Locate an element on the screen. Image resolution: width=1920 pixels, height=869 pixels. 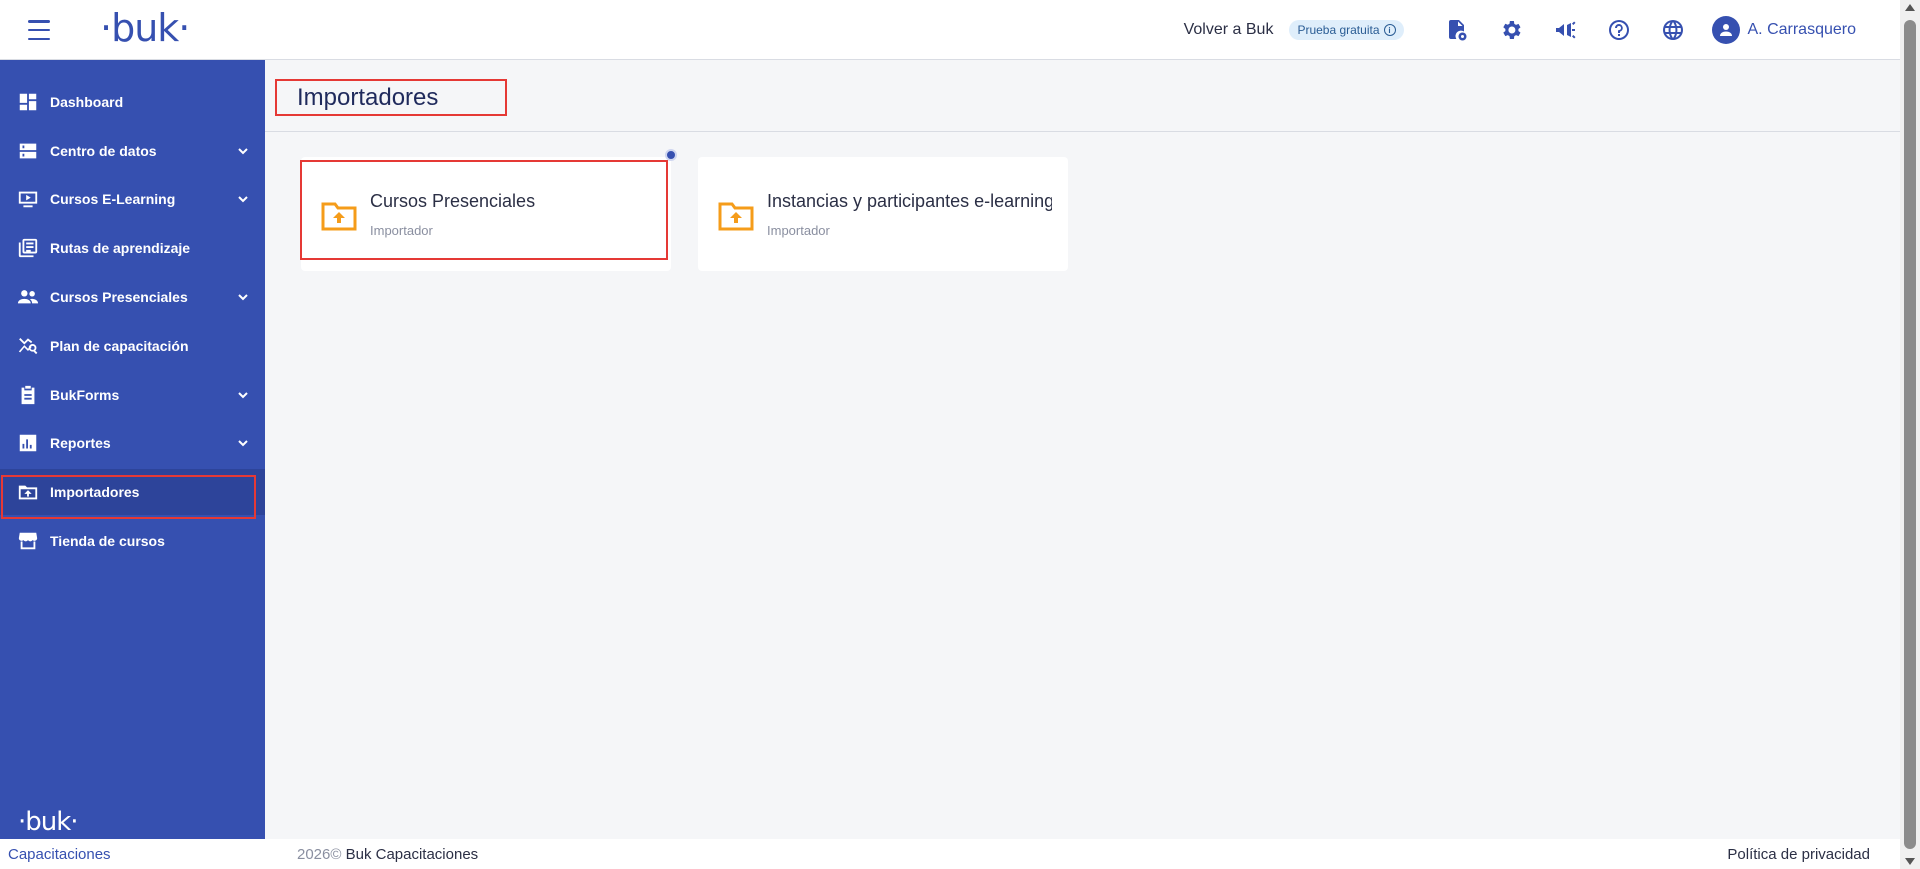
highlight-box is located at coordinates (128, 497).